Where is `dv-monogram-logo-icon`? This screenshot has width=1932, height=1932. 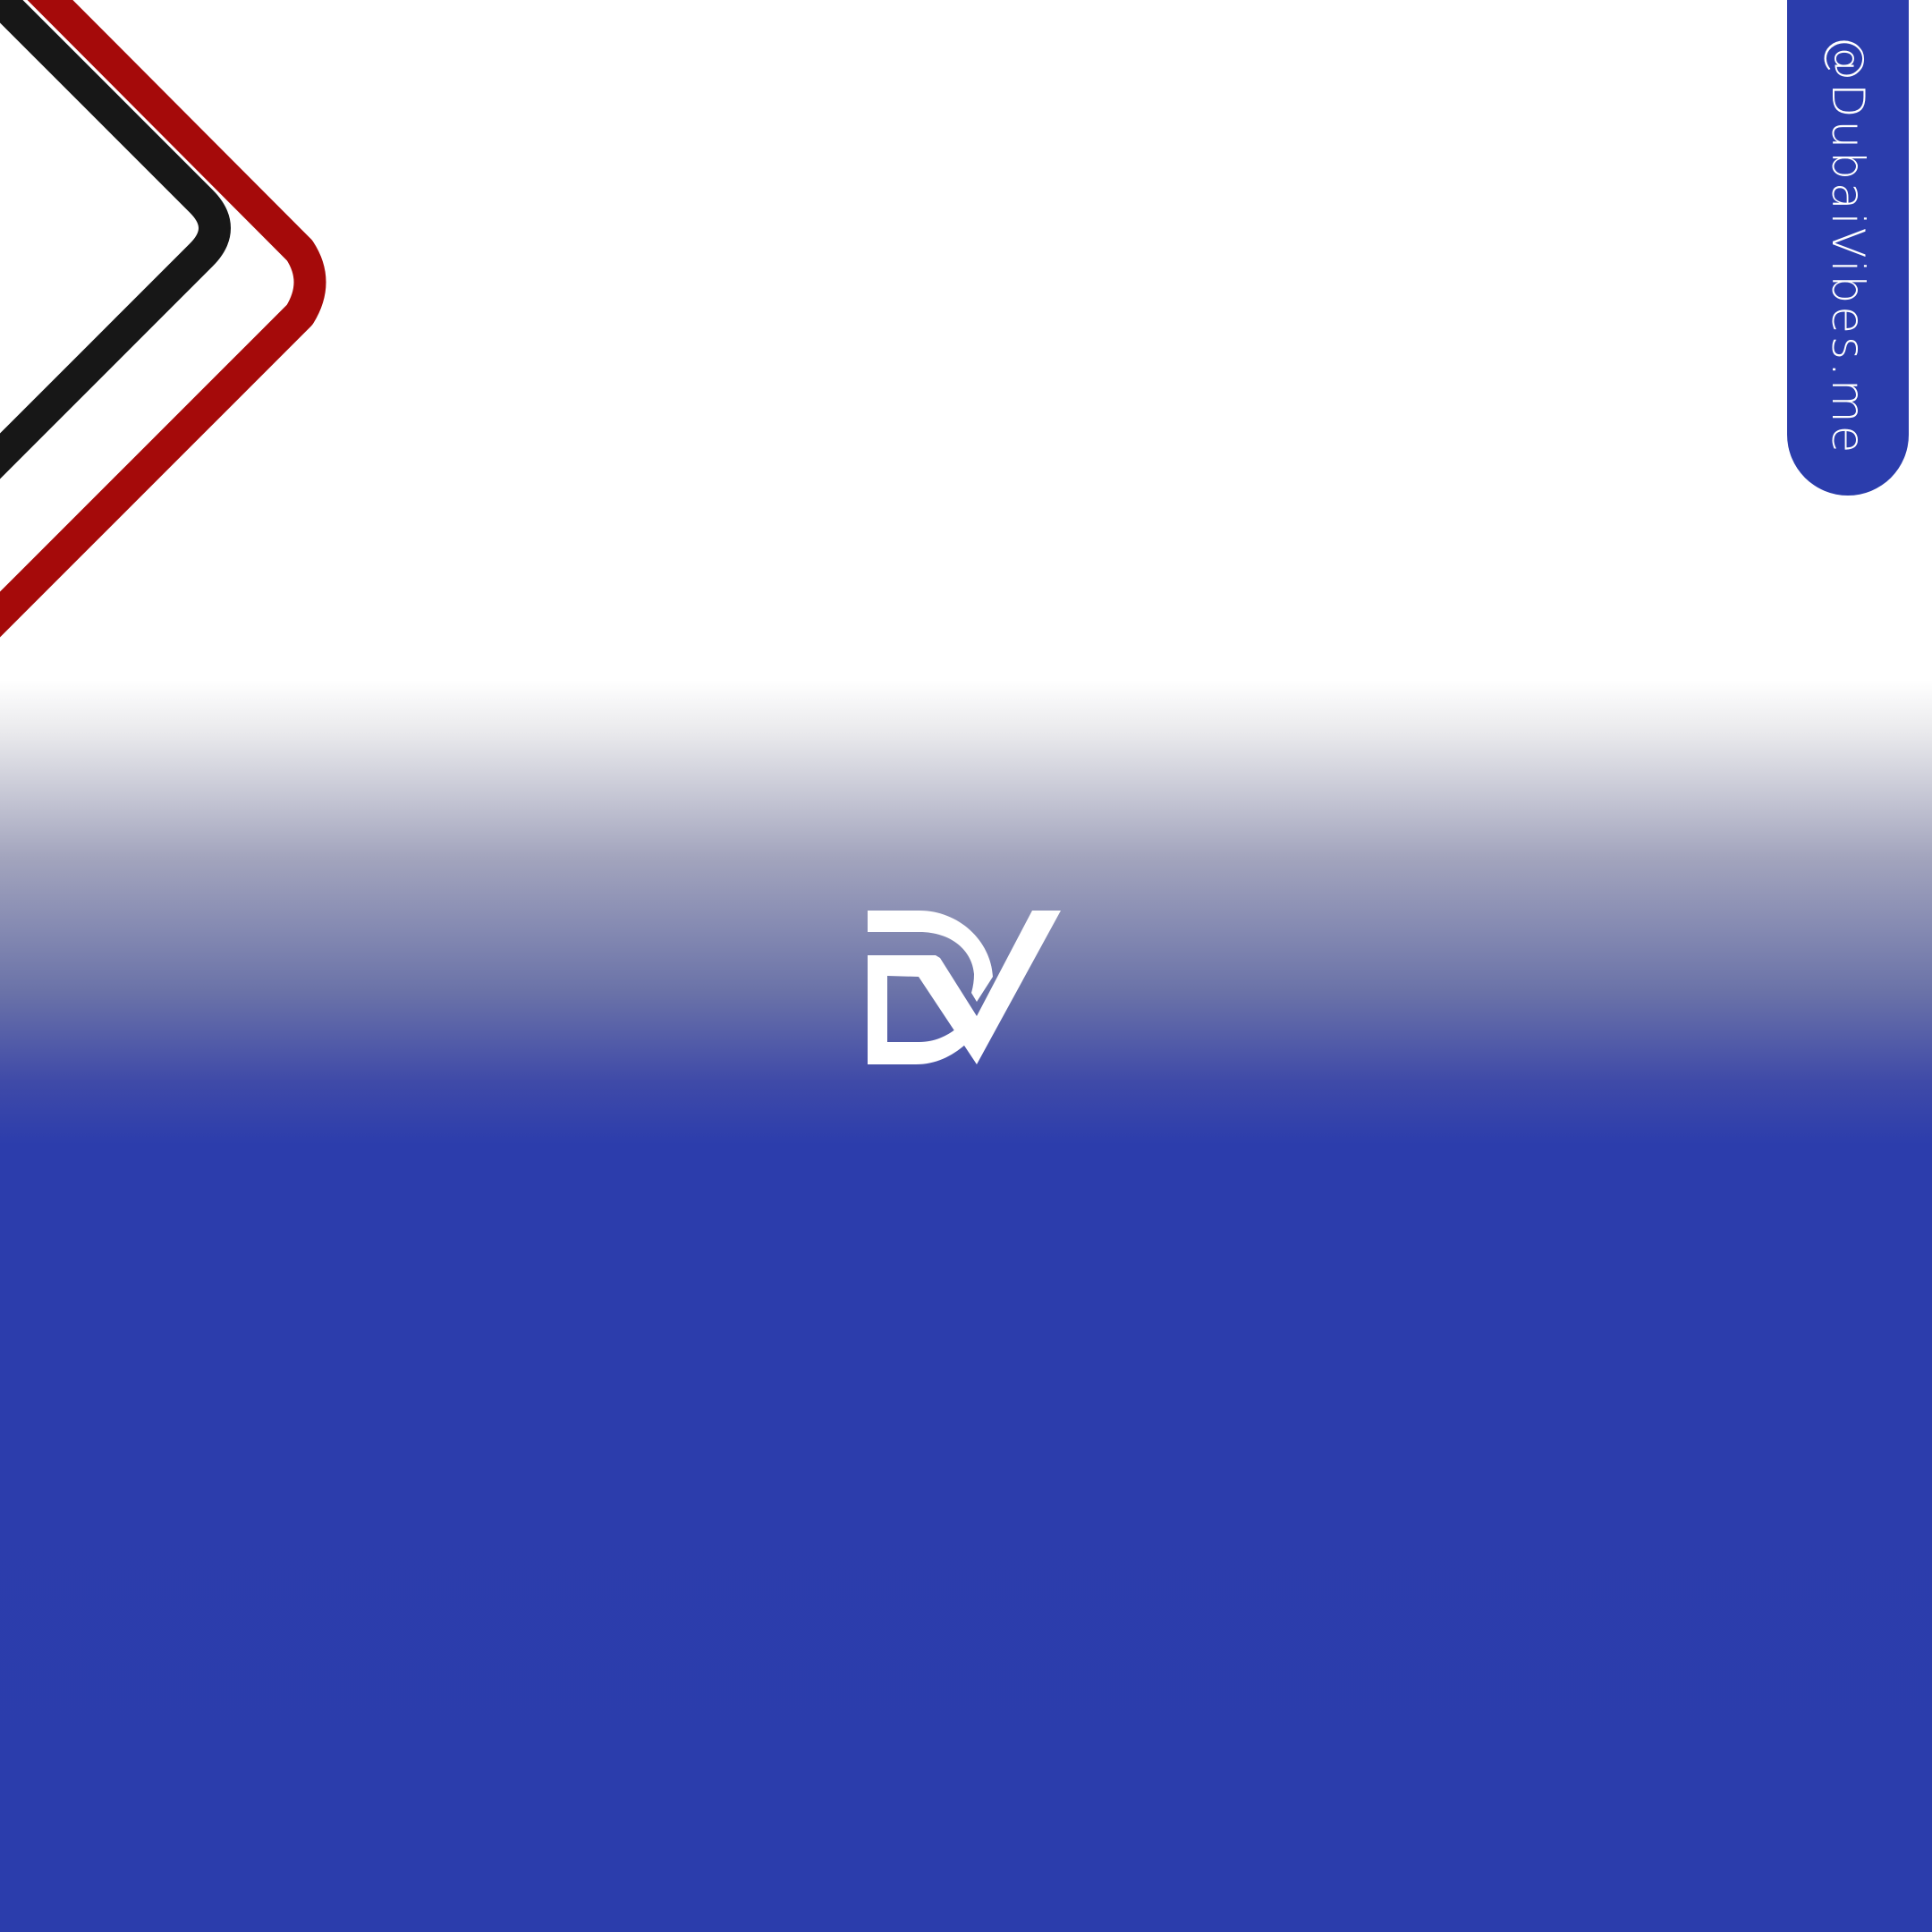
dv-monogram-logo-icon is located at coordinates (964, 987).